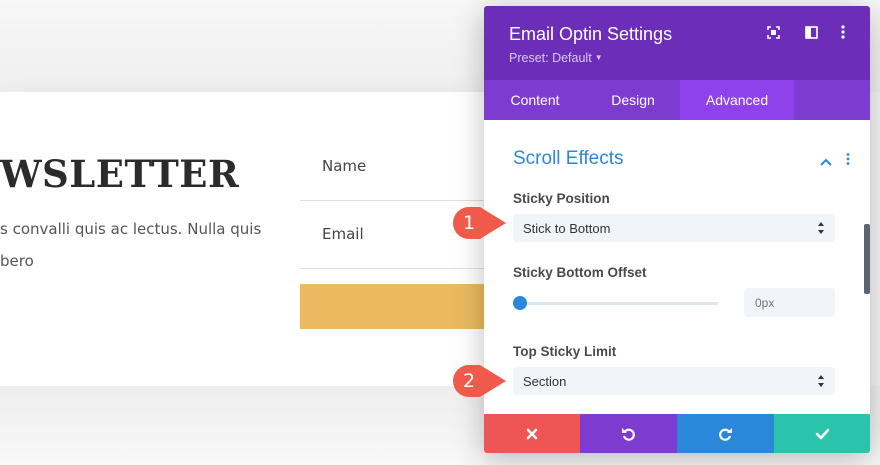  Describe the element at coordinates (535, 100) in the screenshot. I see `tab-content: Content` at that location.